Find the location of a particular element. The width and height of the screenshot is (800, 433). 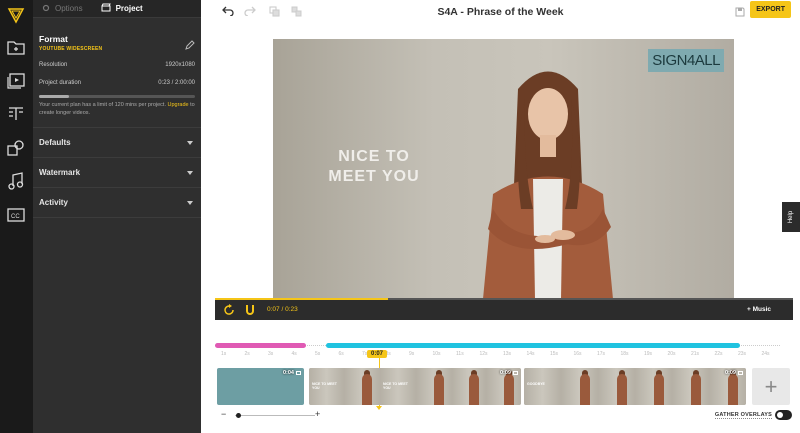

ruler-tick: 17s is located at coordinates (601, 354).